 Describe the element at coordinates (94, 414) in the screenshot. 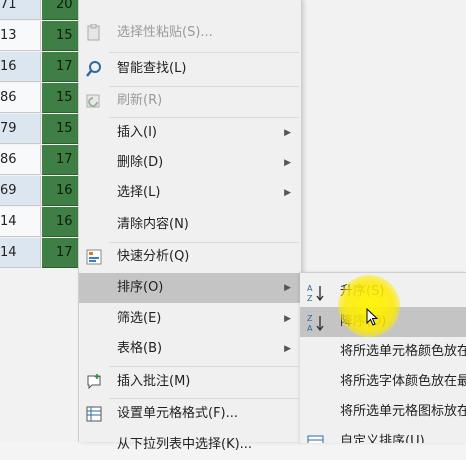

I see `format-cells-icon` at that location.